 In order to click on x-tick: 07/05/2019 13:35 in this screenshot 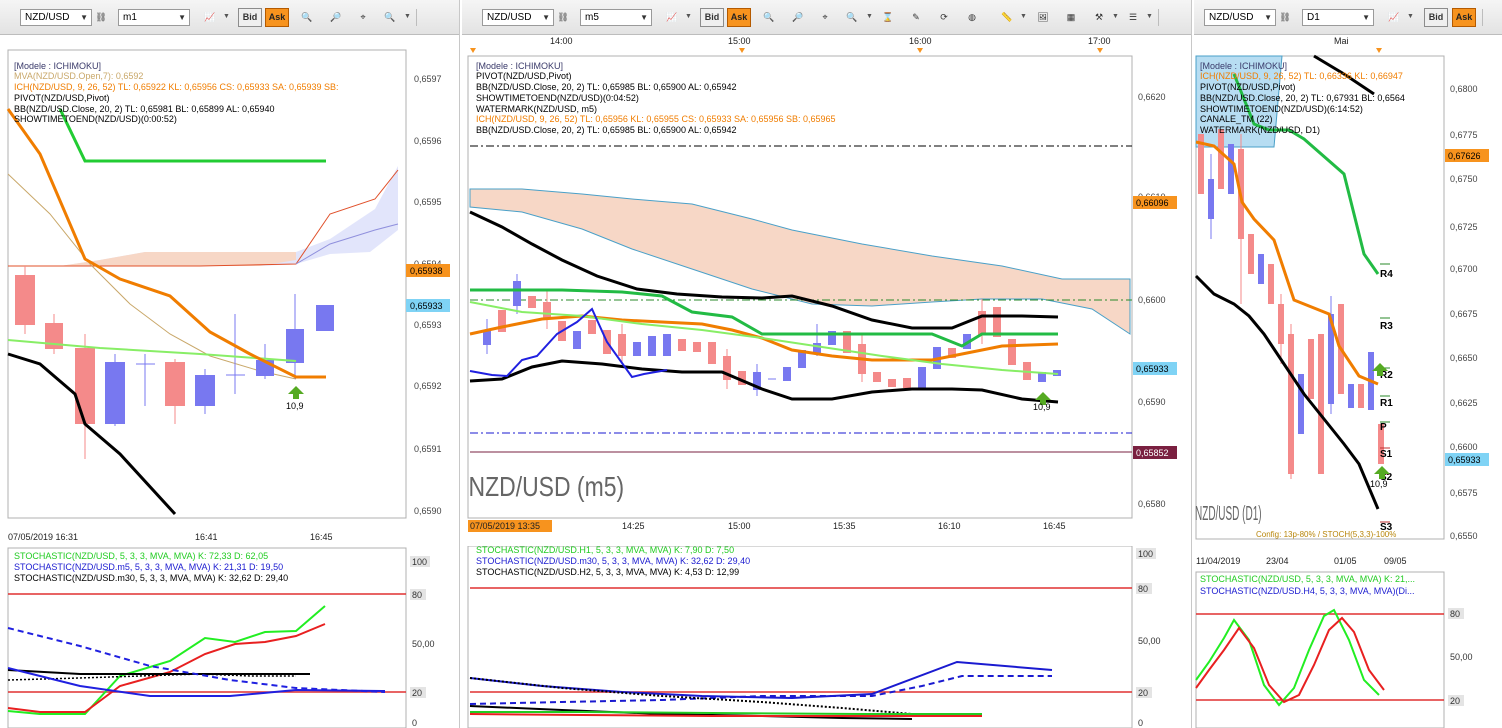, I will do `click(505, 526)`.